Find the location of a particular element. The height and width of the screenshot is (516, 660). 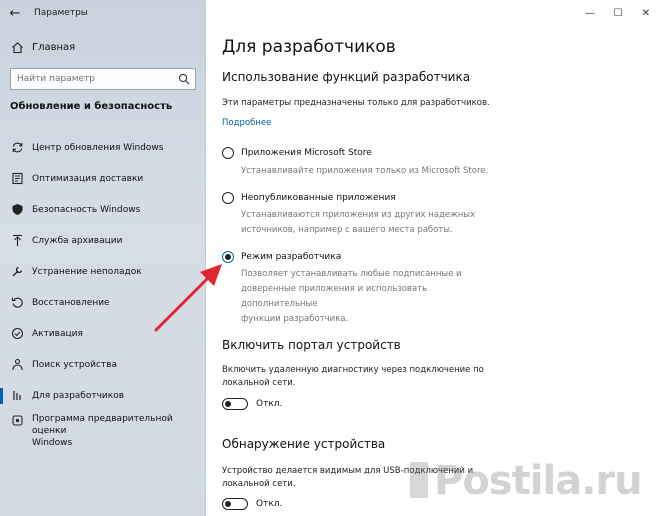

sidebar-item-home: Главная is located at coordinates (103, 47).